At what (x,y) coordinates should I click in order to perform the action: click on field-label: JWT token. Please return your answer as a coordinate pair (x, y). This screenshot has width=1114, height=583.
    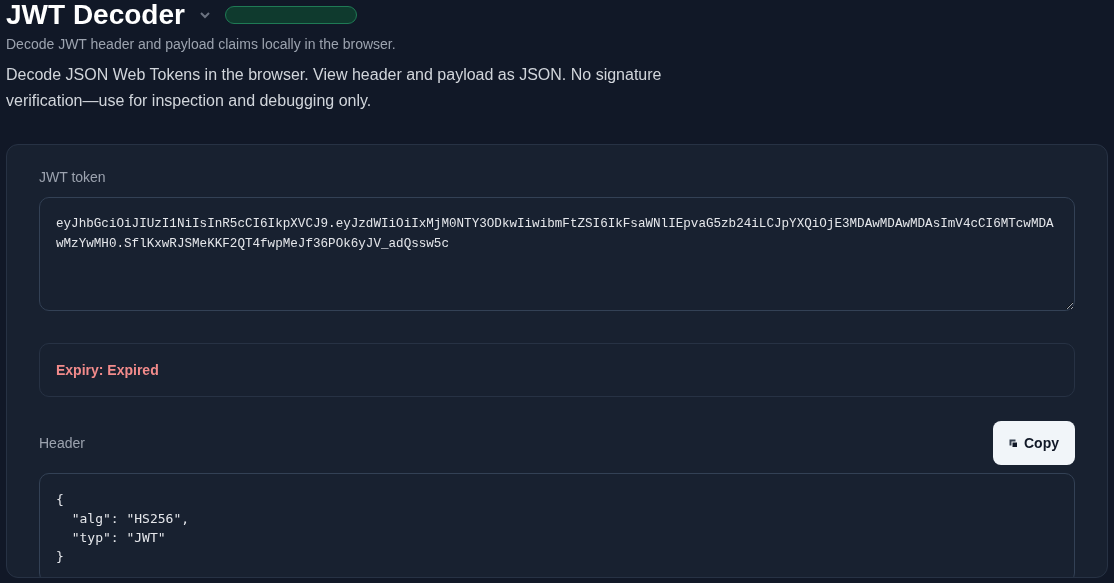
    Looking at the image, I should click on (73, 177).